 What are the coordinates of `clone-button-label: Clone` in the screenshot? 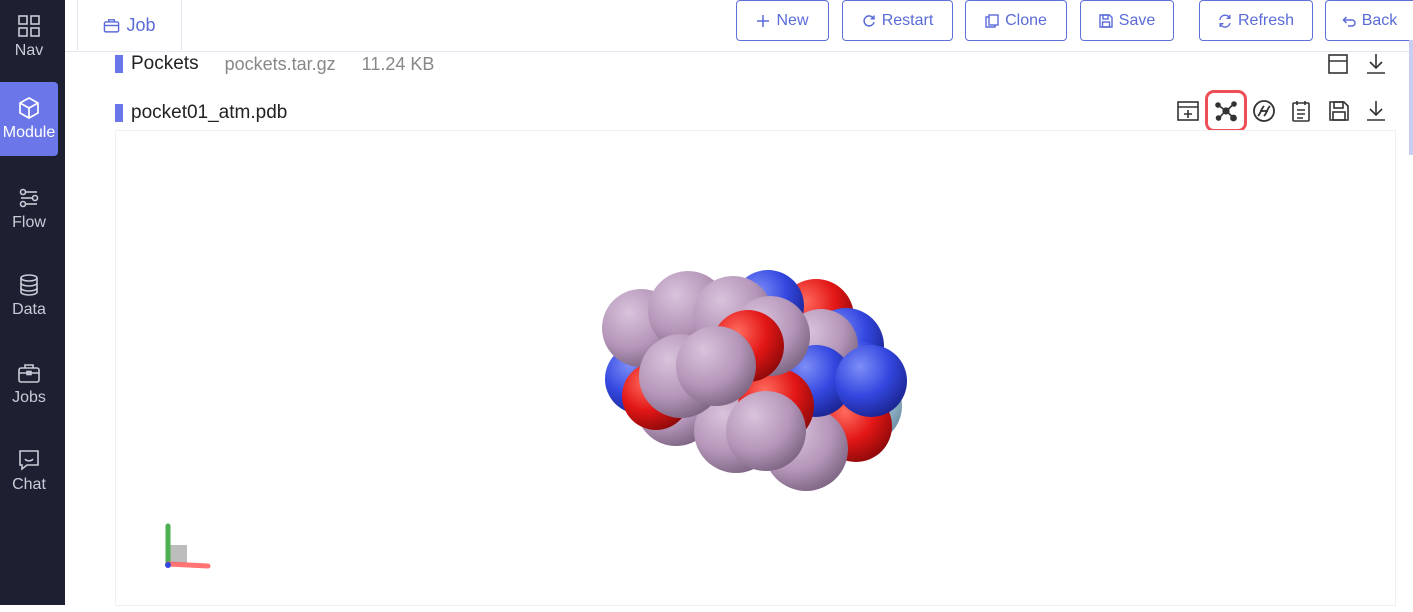 It's located at (1026, 20).